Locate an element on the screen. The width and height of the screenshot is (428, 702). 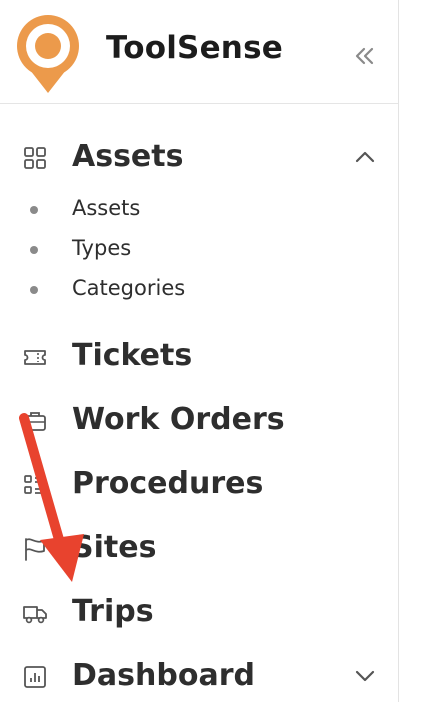
content-area is located at coordinates (414, 351).